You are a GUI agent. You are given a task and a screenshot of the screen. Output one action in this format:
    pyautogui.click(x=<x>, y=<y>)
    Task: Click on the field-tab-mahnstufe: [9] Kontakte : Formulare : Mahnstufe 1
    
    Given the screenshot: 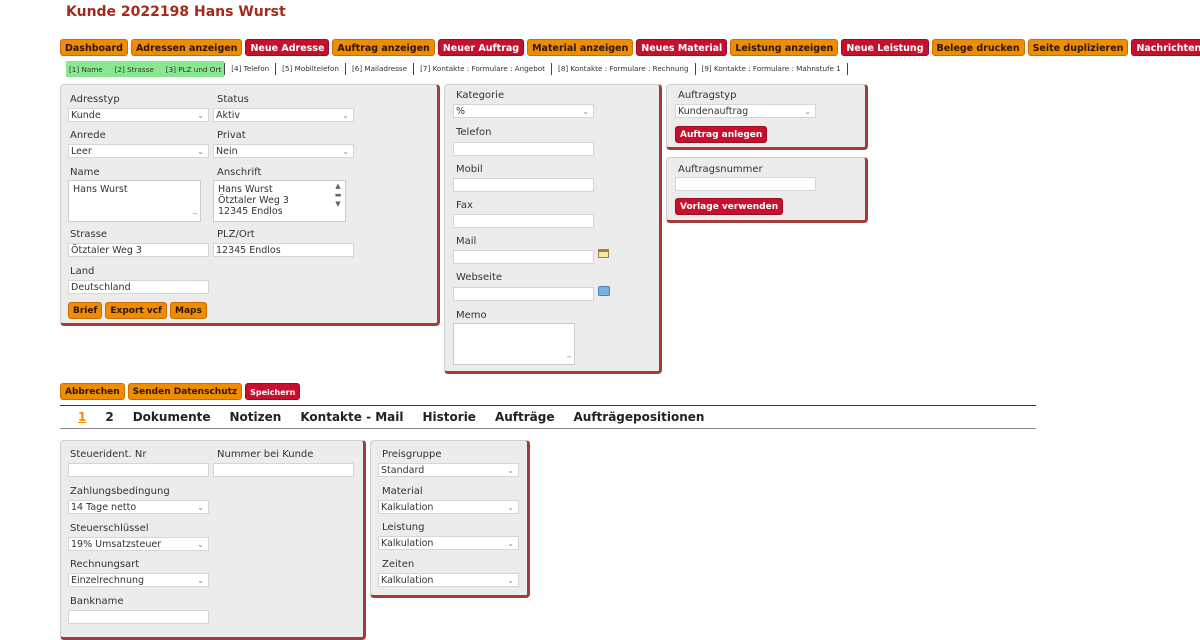 What is the action you would take?
    pyautogui.click(x=771, y=69)
    